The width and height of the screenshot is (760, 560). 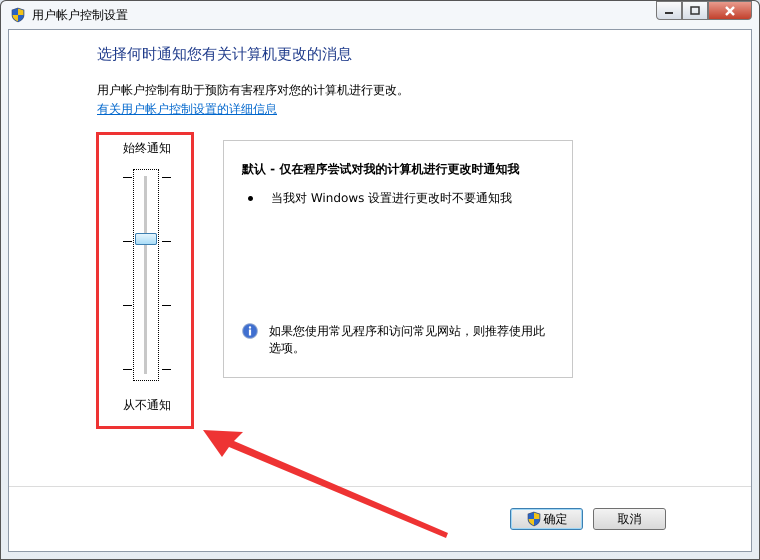 I want to click on slider-label: 从不通知, so click(x=147, y=405).